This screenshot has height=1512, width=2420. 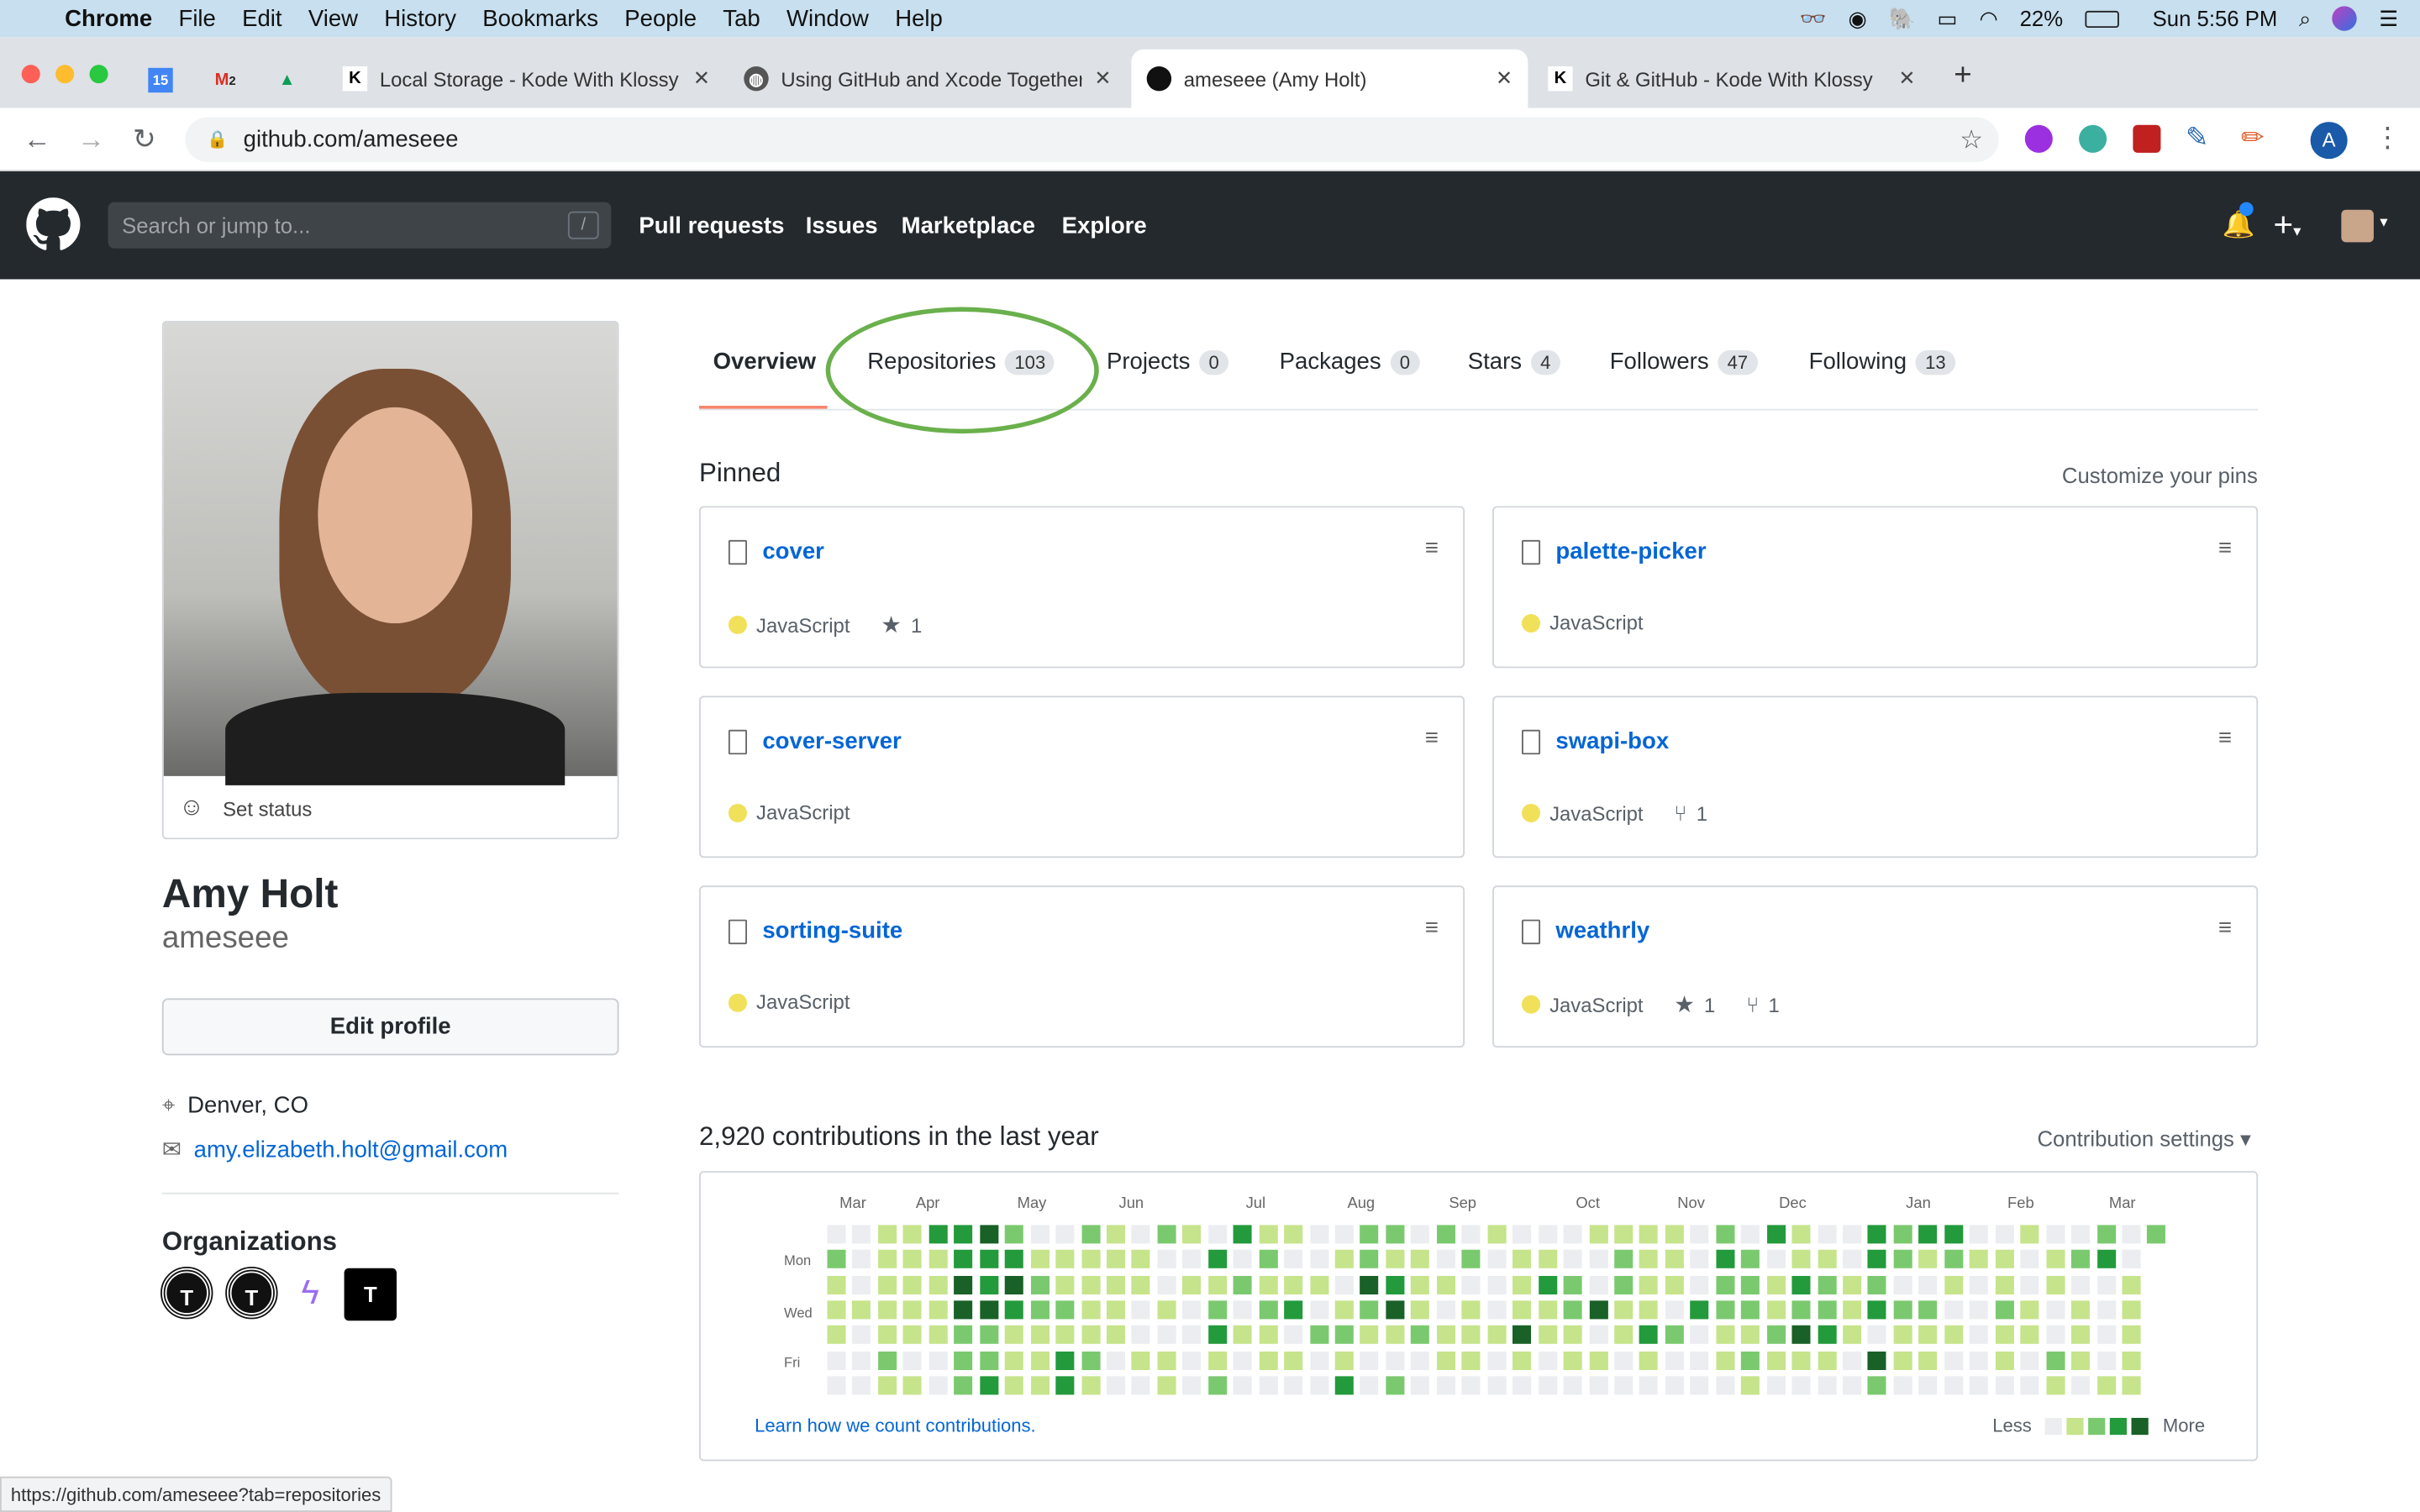 What do you see at coordinates (2388, 138) in the screenshot?
I see `chrome-menu-icon: ⋮` at bounding box center [2388, 138].